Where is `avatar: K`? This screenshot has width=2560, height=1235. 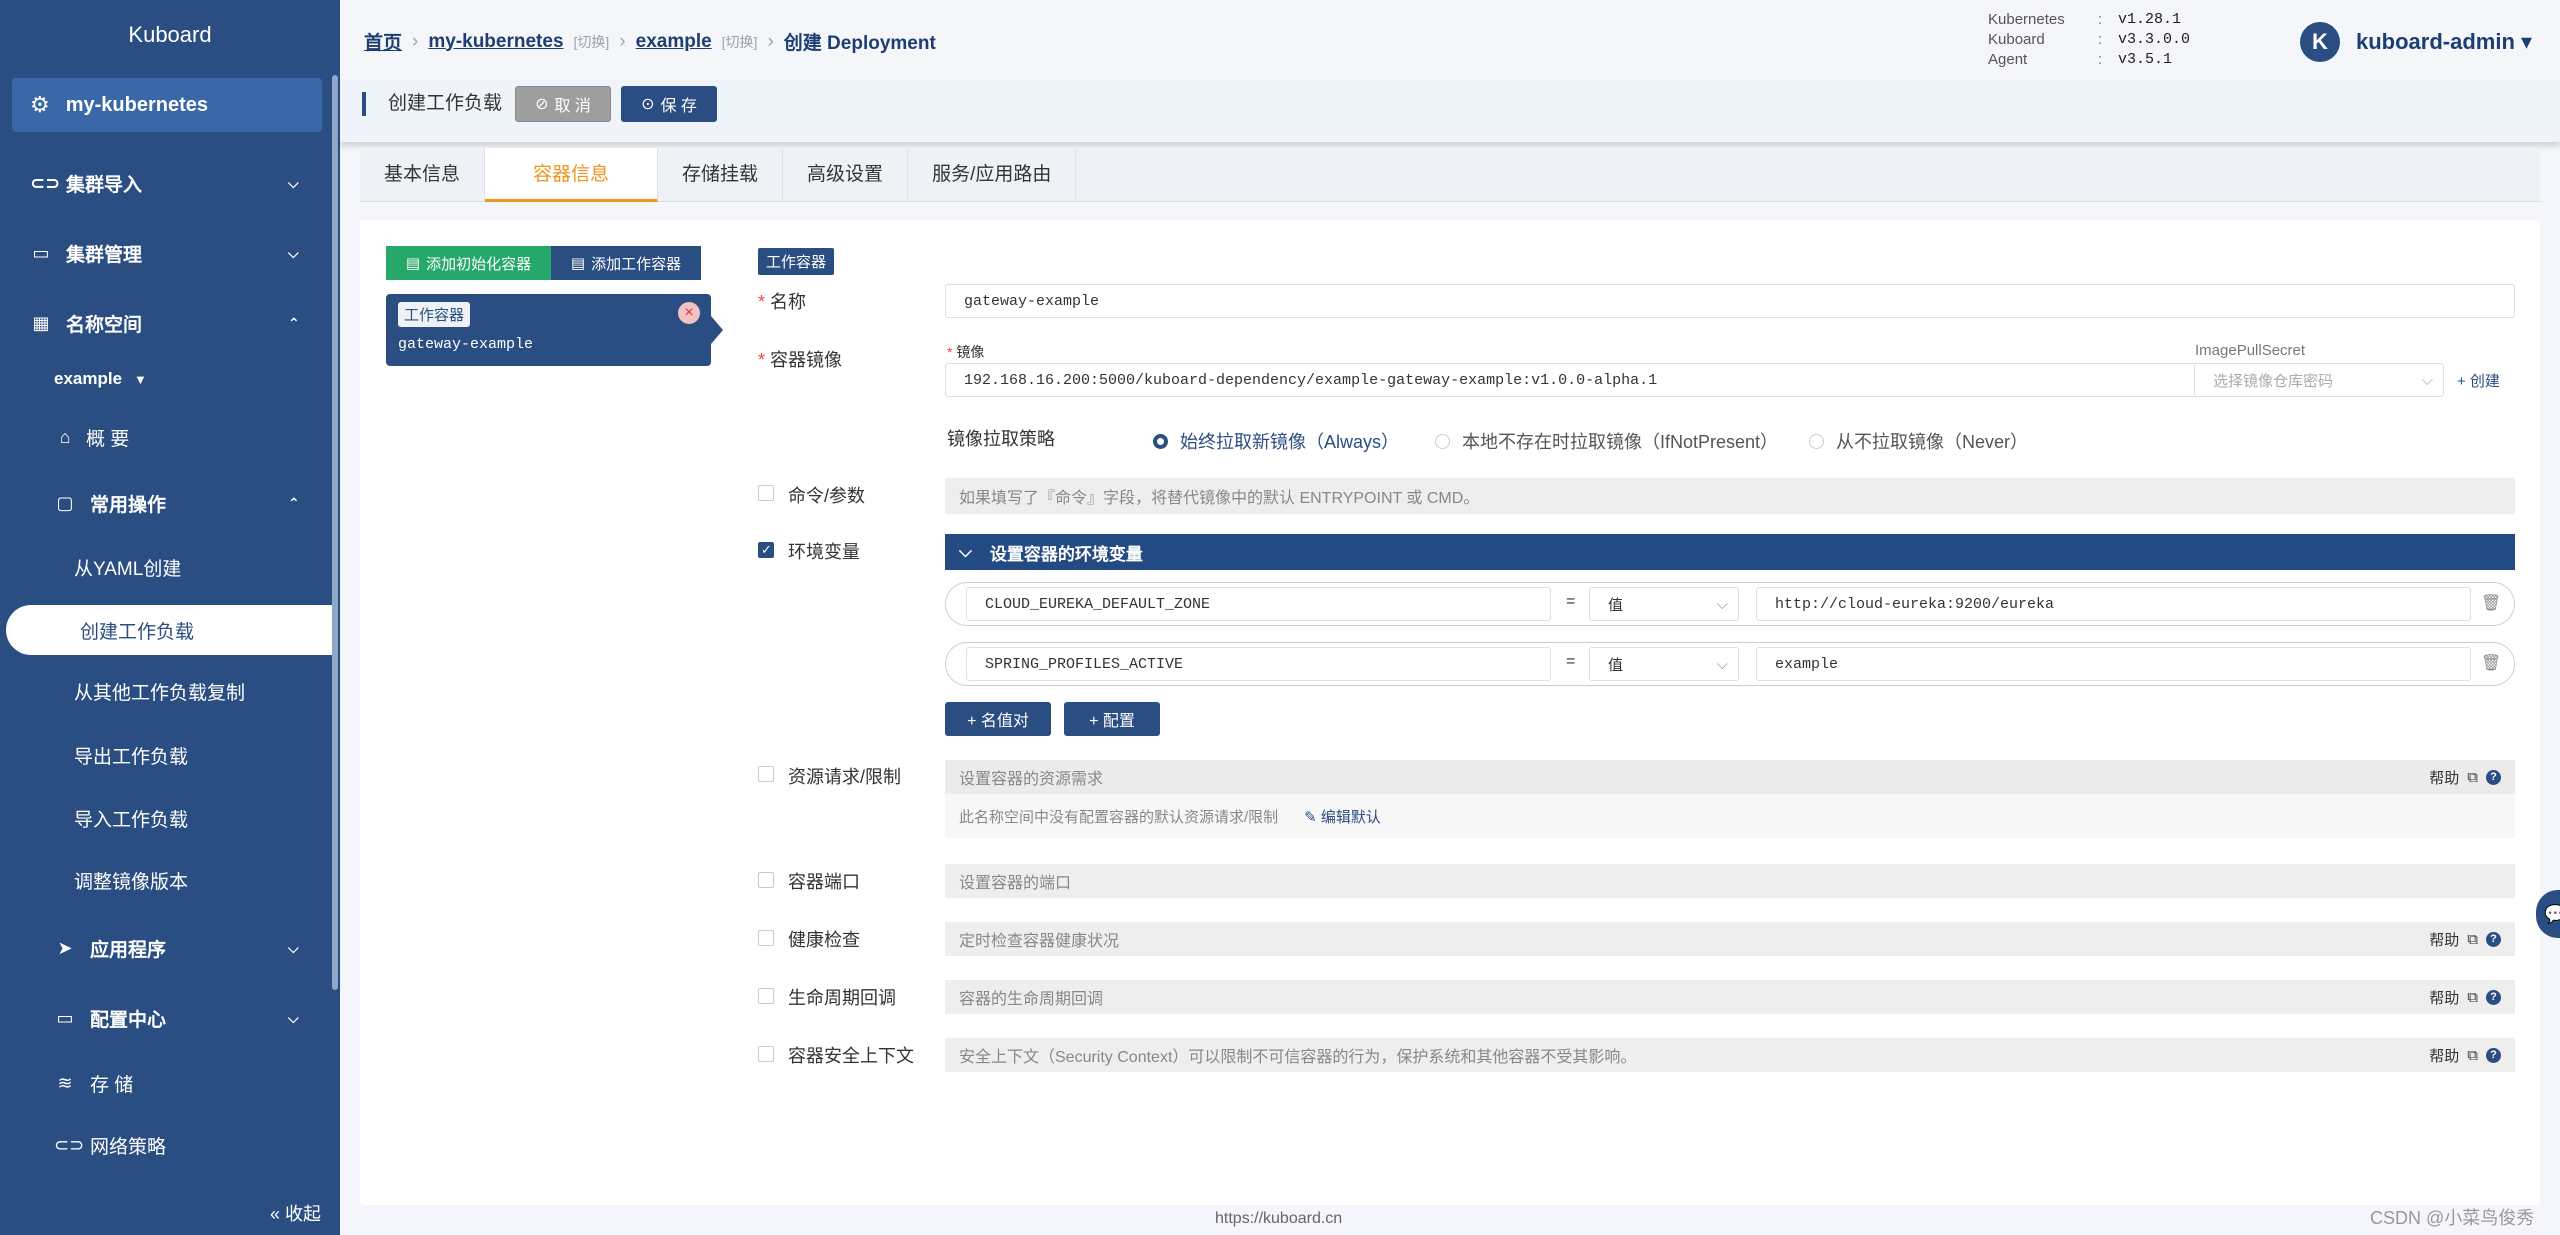
avatar: K is located at coordinates (2320, 42).